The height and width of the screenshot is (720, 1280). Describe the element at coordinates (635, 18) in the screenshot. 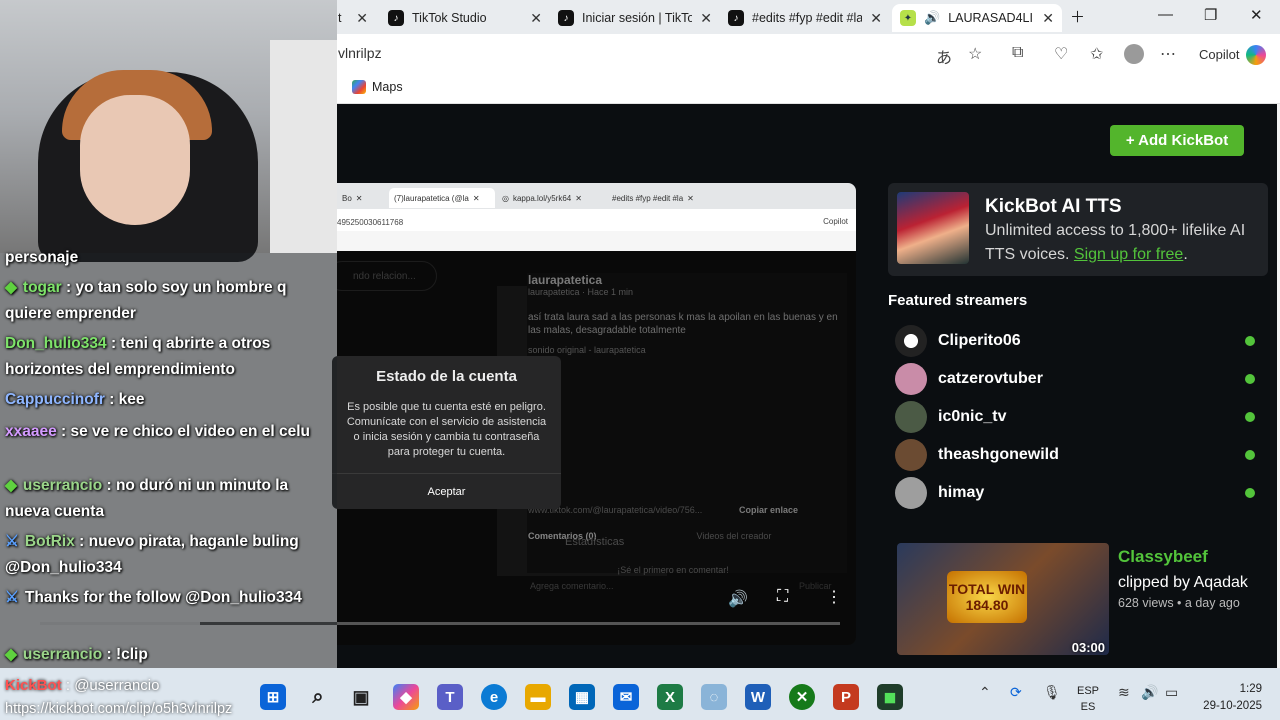

I see `browser-tab: ♪ Iniciar sesión | TikTok ✕` at that location.